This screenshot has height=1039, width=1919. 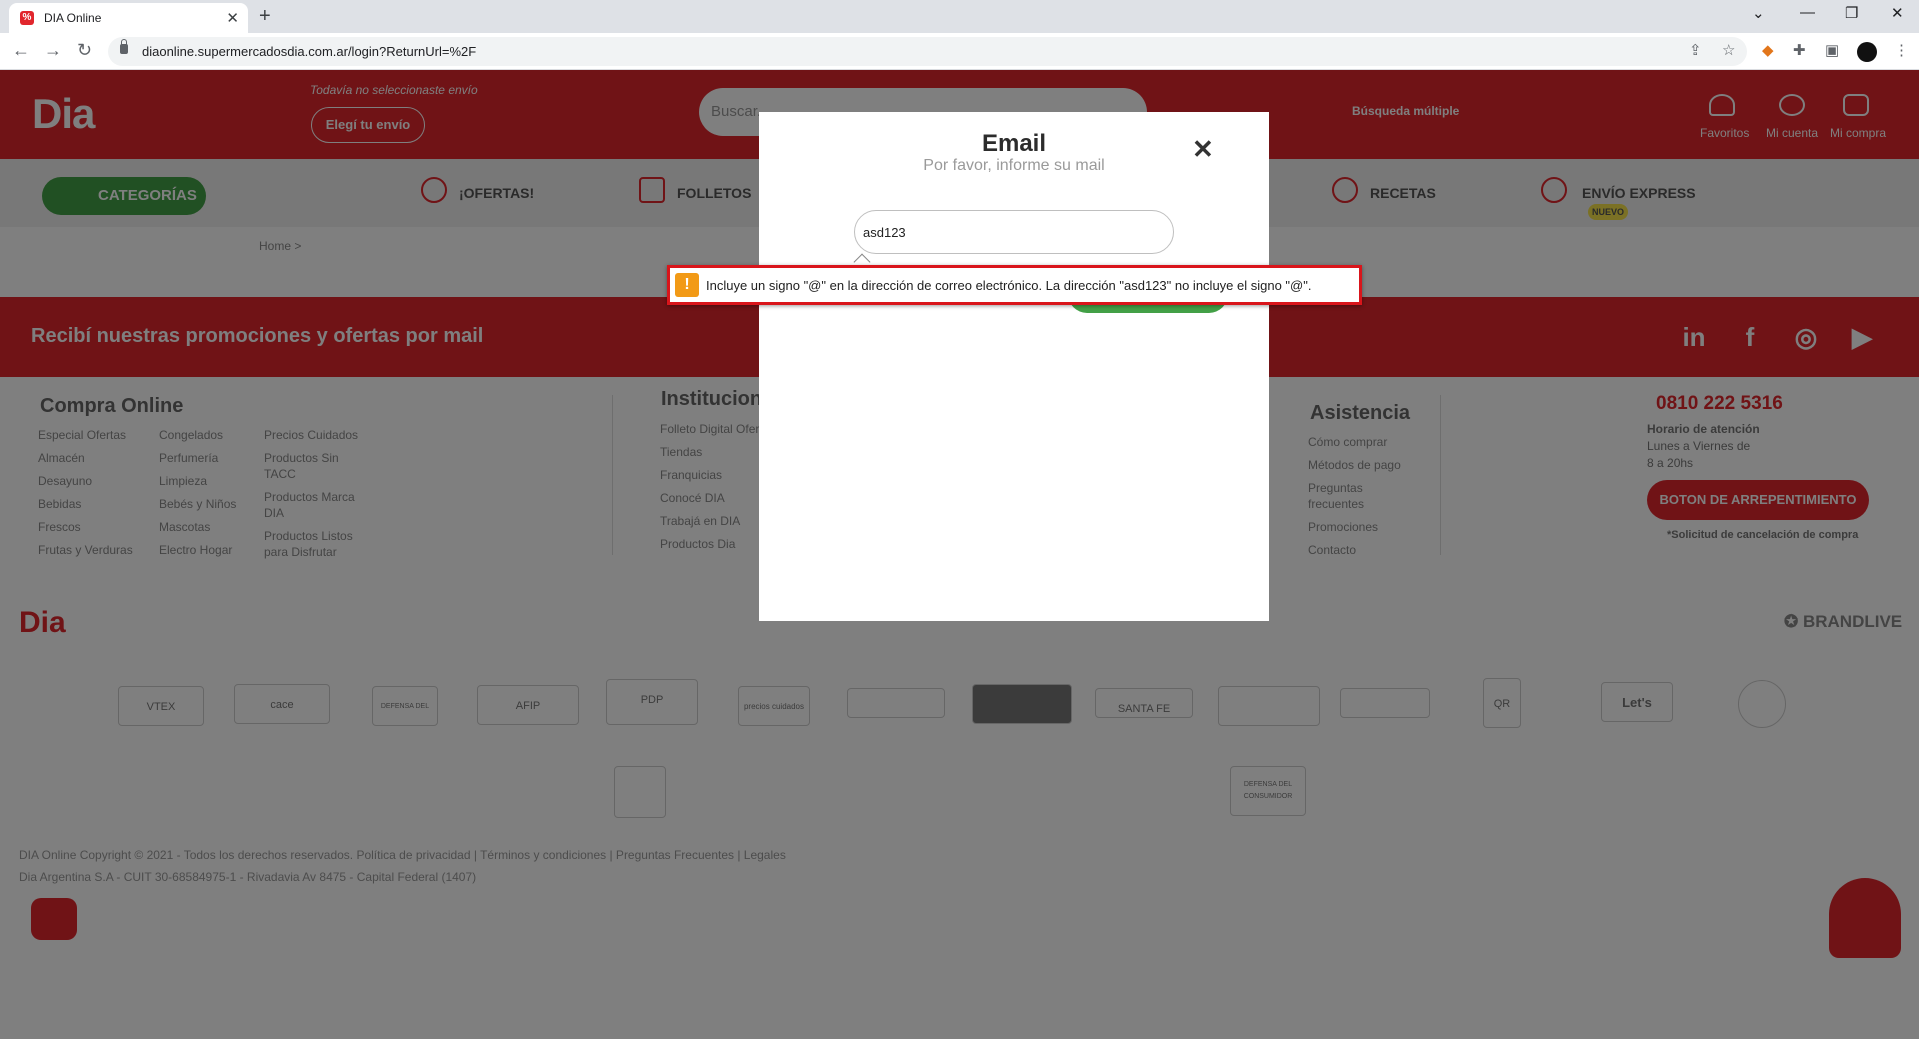 What do you see at coordinates (1832, 50) in the screenshot?
I see `sidepanel-icon: ▣` at bounding box center [1832, 50].